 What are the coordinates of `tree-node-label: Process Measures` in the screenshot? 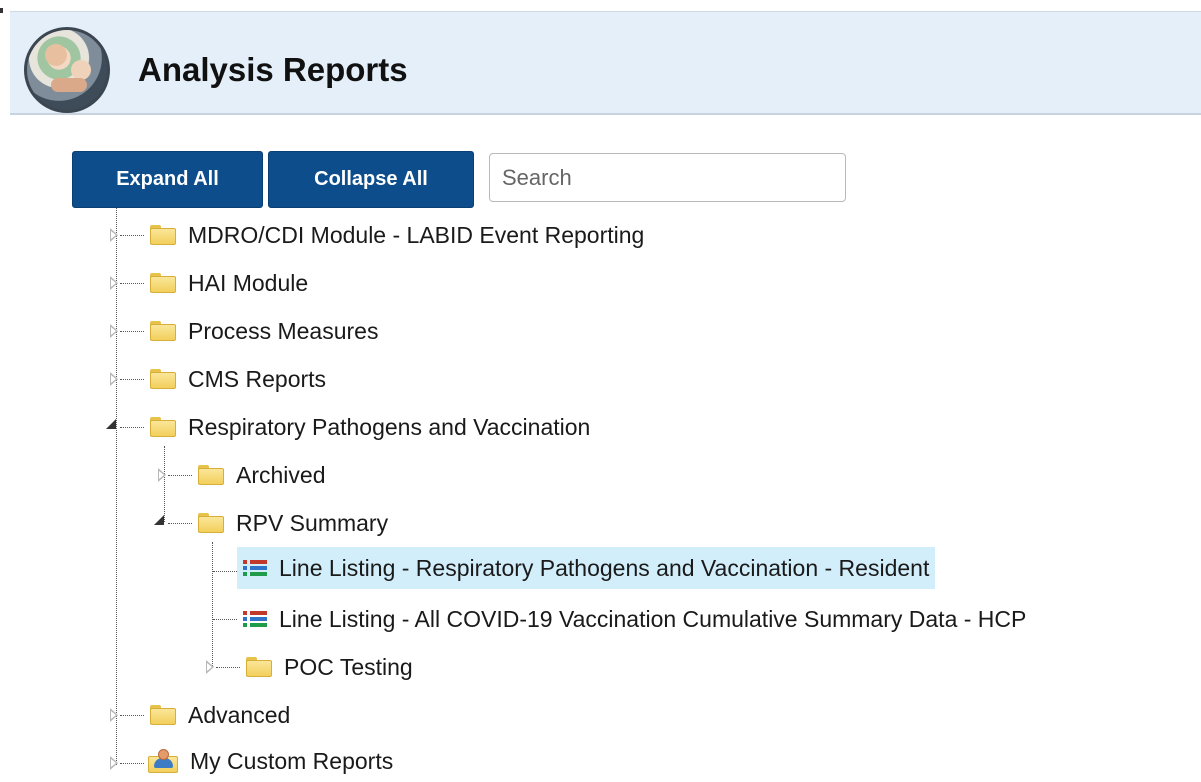 It's located at (283, 330).